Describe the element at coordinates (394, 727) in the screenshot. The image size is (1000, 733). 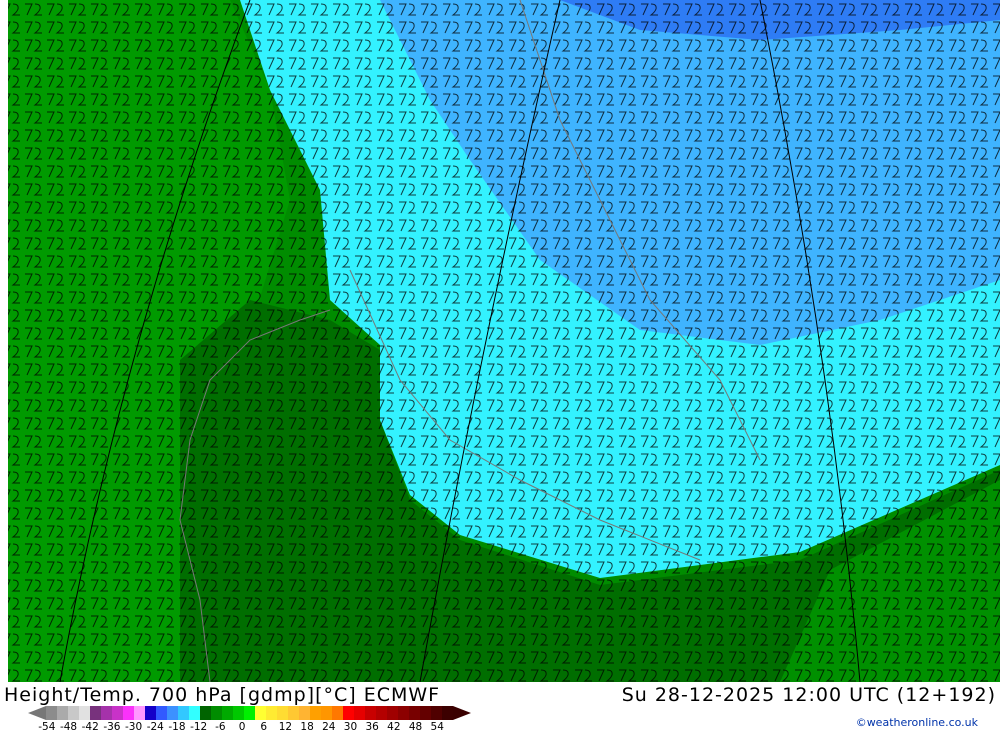
I see `legend-tick-label: 42` at that location.